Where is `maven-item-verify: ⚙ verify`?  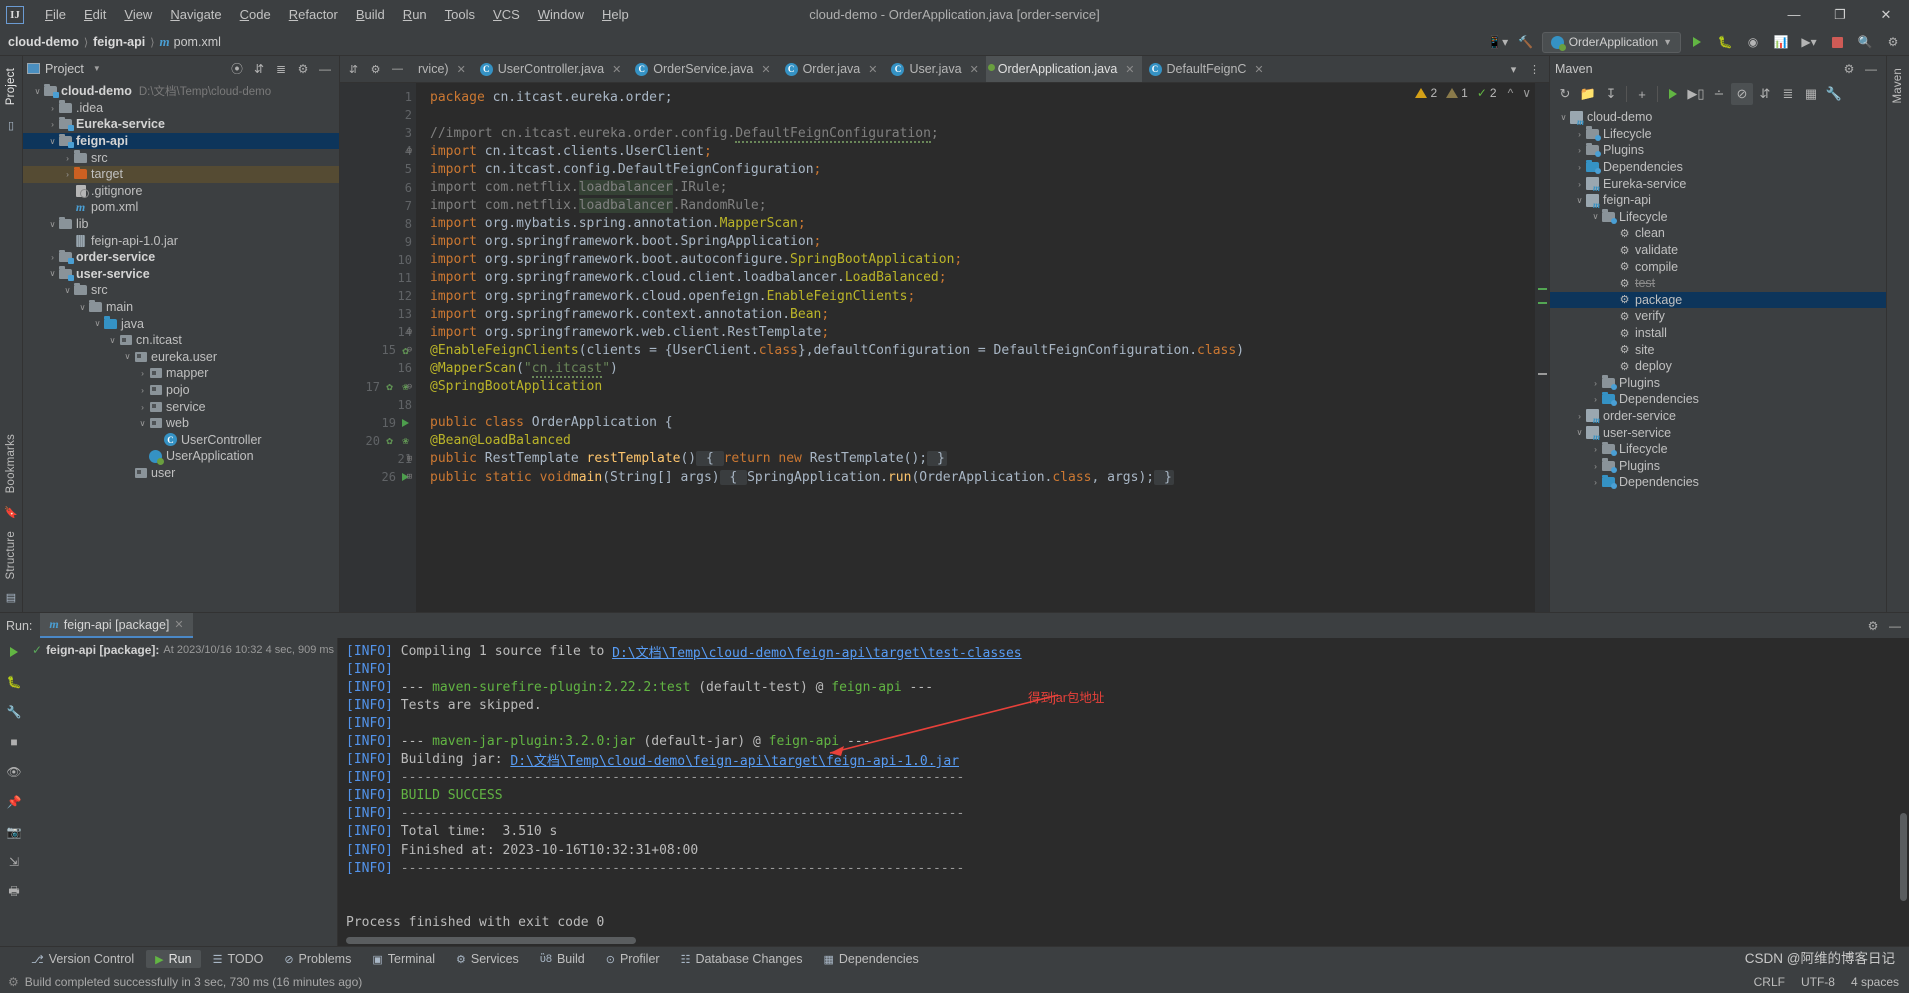
maven-item-verify: ⚙ verify is located at coordinates (1718, 316).